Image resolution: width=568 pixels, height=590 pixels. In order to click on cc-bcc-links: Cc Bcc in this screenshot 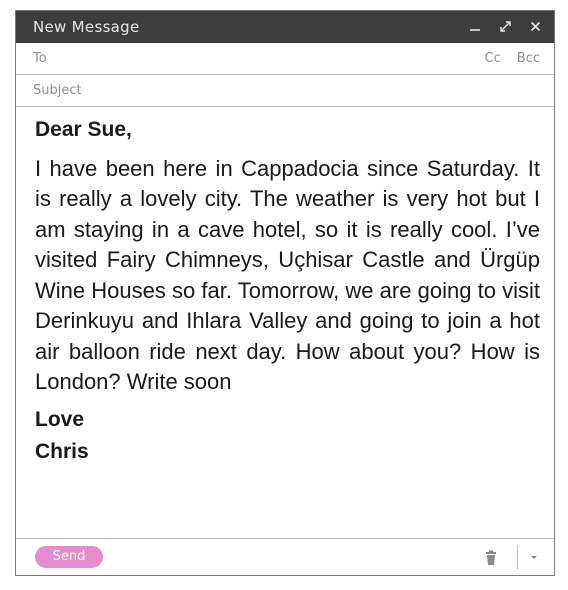, I will do `click(512, 58)`.